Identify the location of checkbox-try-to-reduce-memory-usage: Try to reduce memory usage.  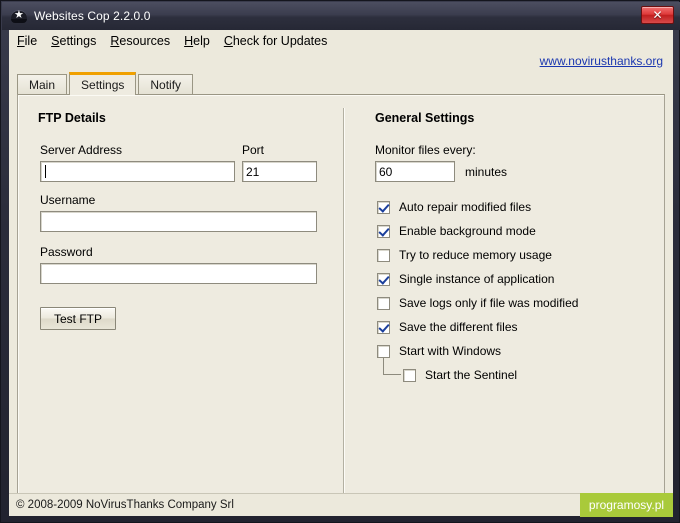
(464, 255).